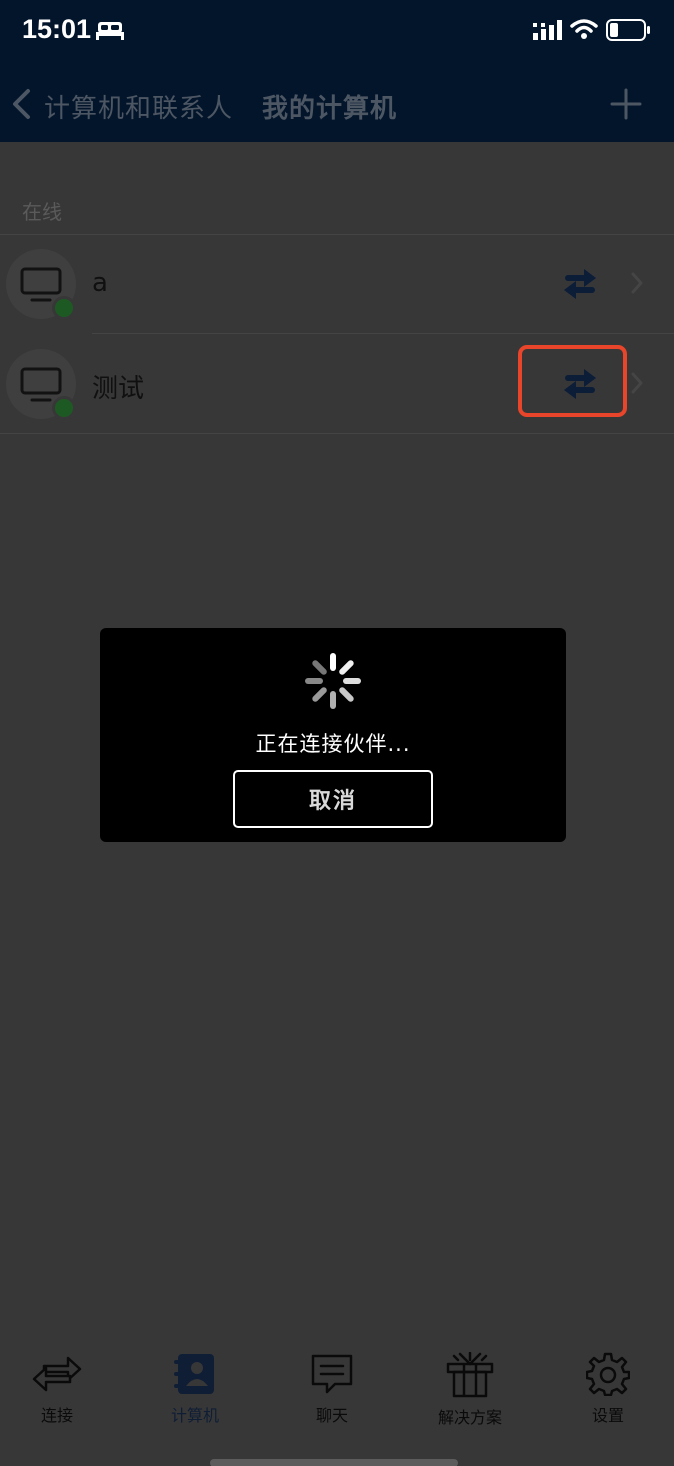 The image size is (674, 1466). Describe the element at coordinates (194, 1415) in the screenshot. I see `tab-label: 计算机` at that location.